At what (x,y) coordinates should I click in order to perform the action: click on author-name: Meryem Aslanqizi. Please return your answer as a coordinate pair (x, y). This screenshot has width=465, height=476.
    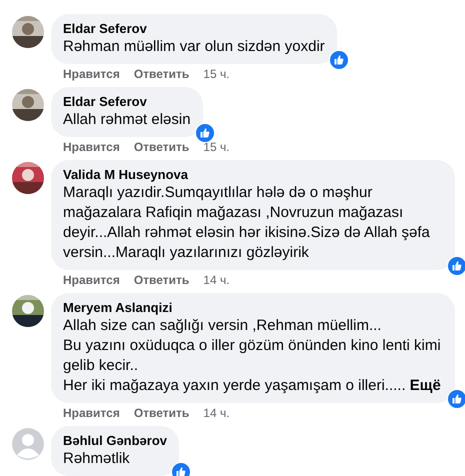
    Looking at the image, I should click on (118, 308).